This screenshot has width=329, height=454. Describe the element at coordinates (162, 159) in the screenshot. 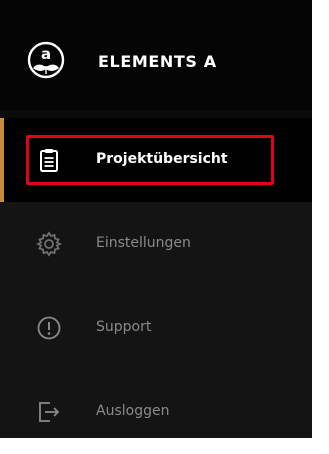

I see `nav-item-label: Projektübersicht` at that location.